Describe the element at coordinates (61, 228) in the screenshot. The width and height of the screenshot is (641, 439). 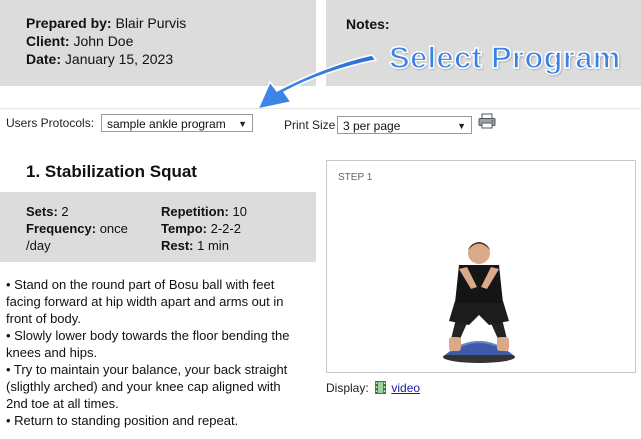
I see `frequency-label: Frequency:` at that location.